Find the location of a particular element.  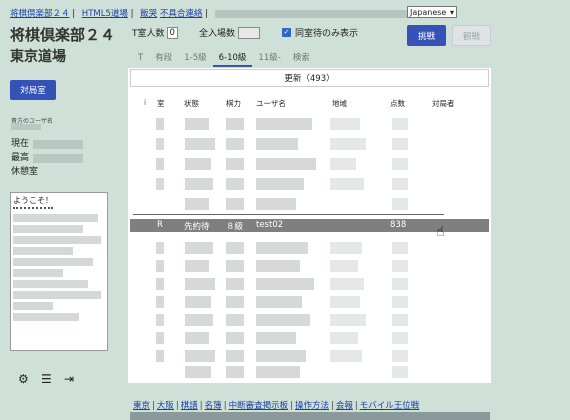

game-room-button: 対局室 is located at coordinates (33, 90).